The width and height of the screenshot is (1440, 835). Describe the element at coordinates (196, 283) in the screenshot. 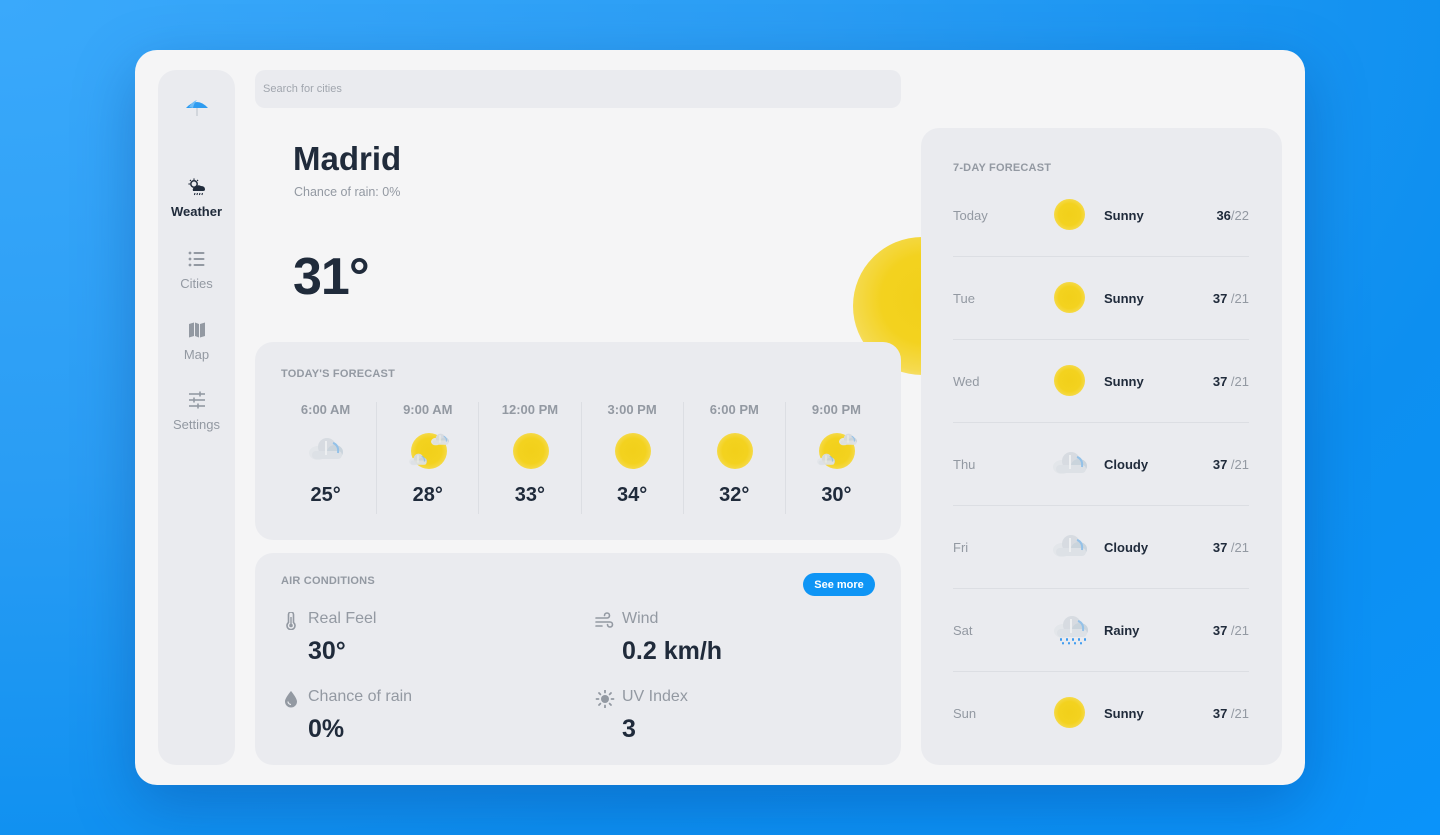

I see `sidebar-item-label: Cities` at that location.